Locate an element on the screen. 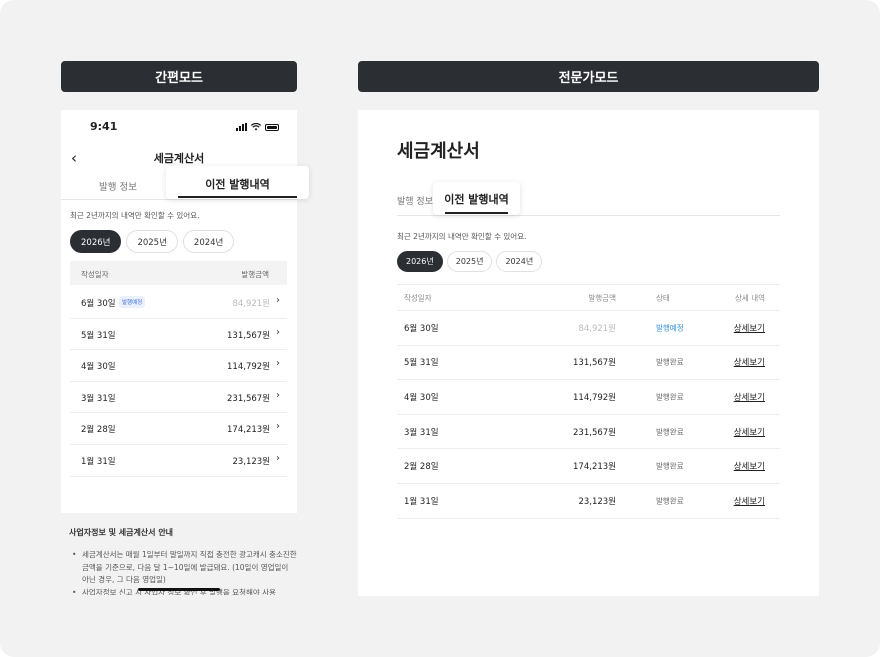 The height and width of the screenshot is (657, 880). table-row: 4월 30일 114,792원 발행완료 상세보기 is located at coordinates (588, 397).